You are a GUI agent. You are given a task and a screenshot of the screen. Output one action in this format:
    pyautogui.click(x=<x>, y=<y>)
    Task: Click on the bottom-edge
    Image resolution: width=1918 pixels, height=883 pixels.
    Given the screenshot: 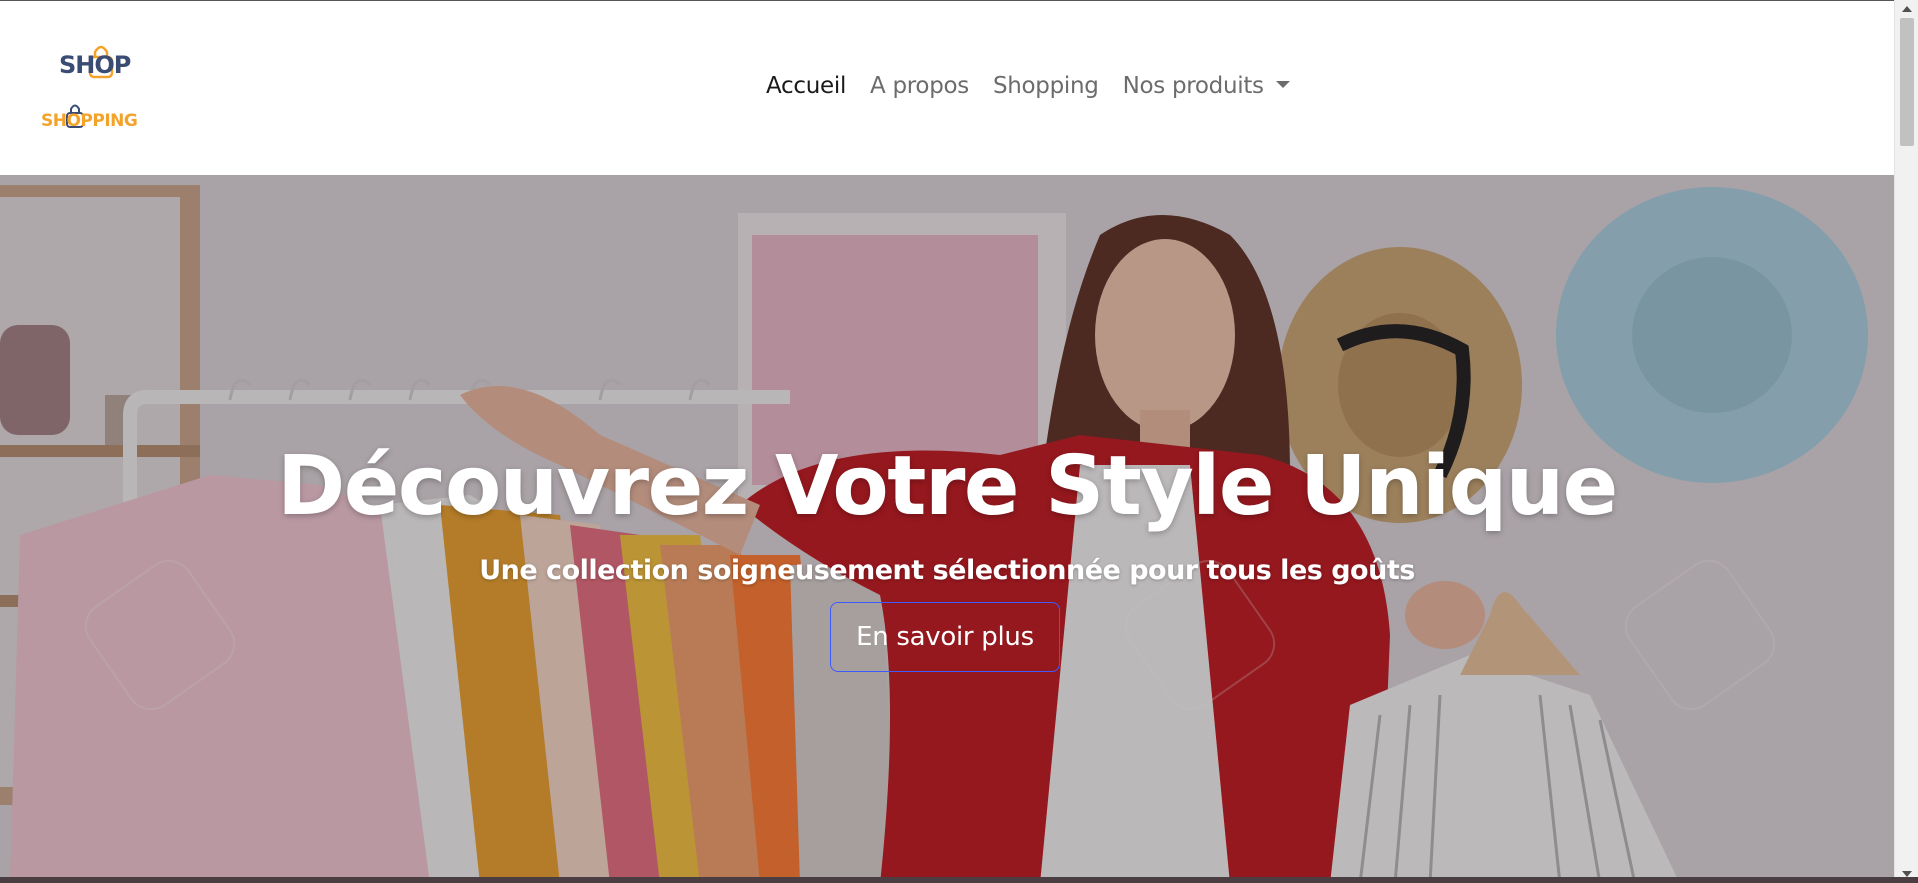 What is the action you would take?
    pyautogui.click(x=959, y=880)
    